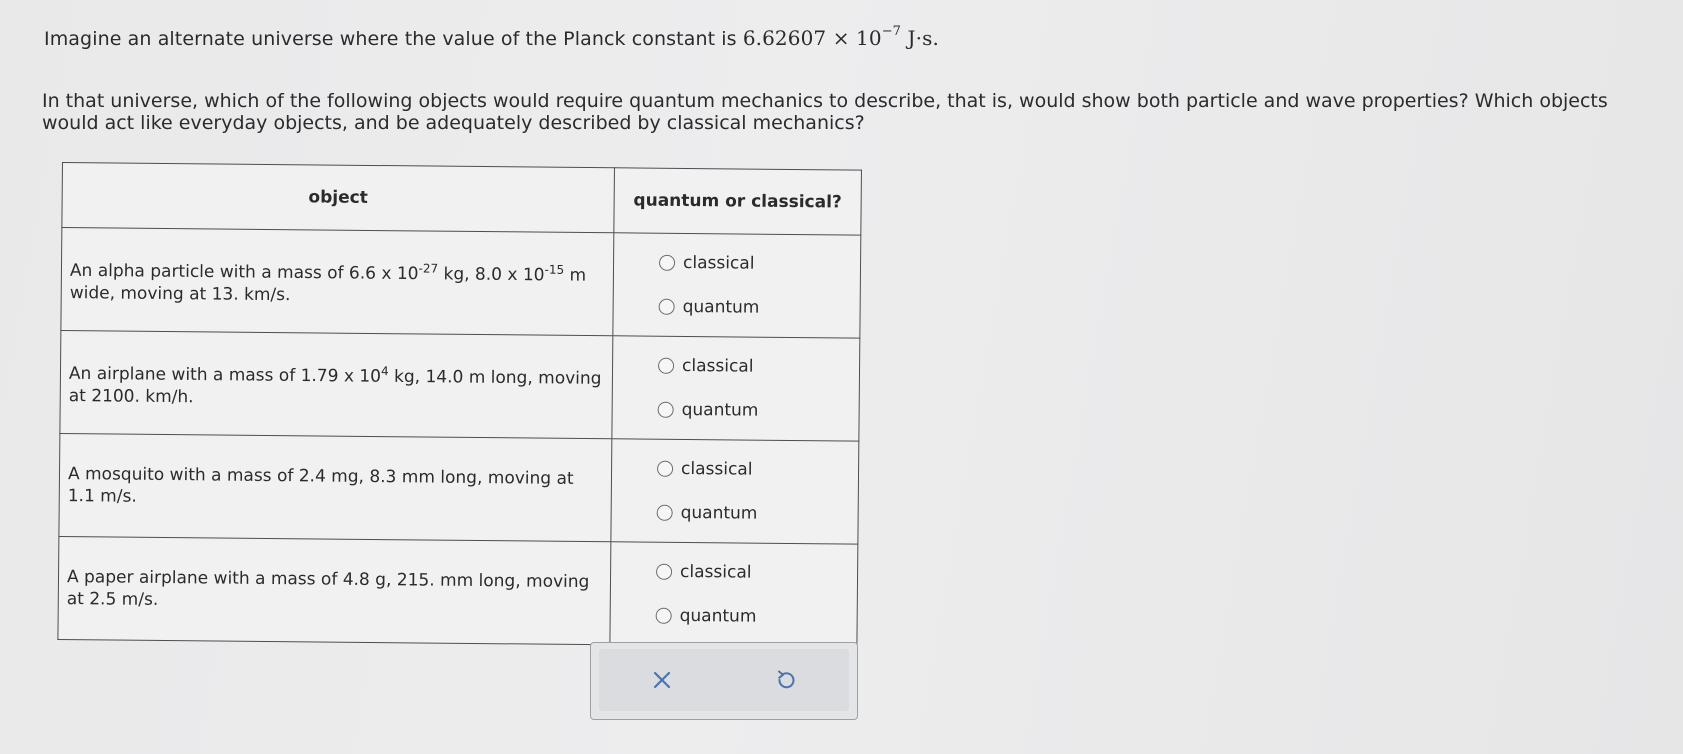 The width and height of the screenshot is (1683, 754). I want to click on answer-toolbar, so click(724, 681).